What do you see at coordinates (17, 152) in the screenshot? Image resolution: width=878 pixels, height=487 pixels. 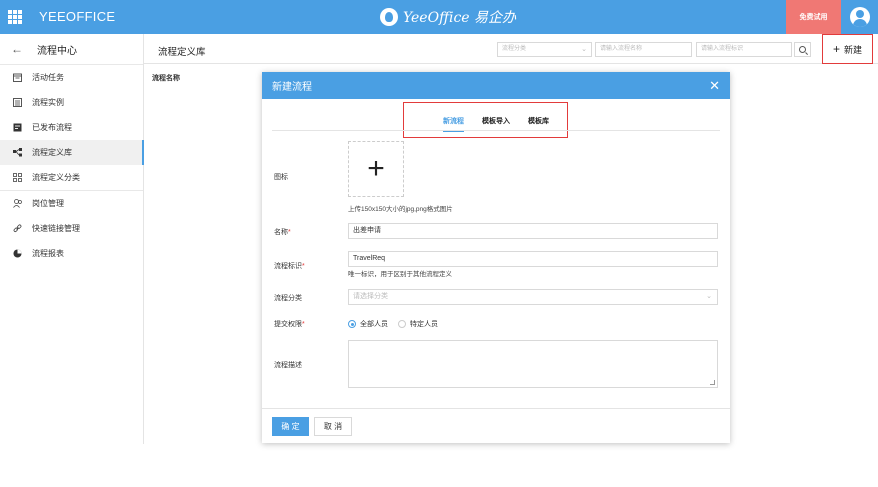 I see `flow-icon` at bounding box center [17, 152].